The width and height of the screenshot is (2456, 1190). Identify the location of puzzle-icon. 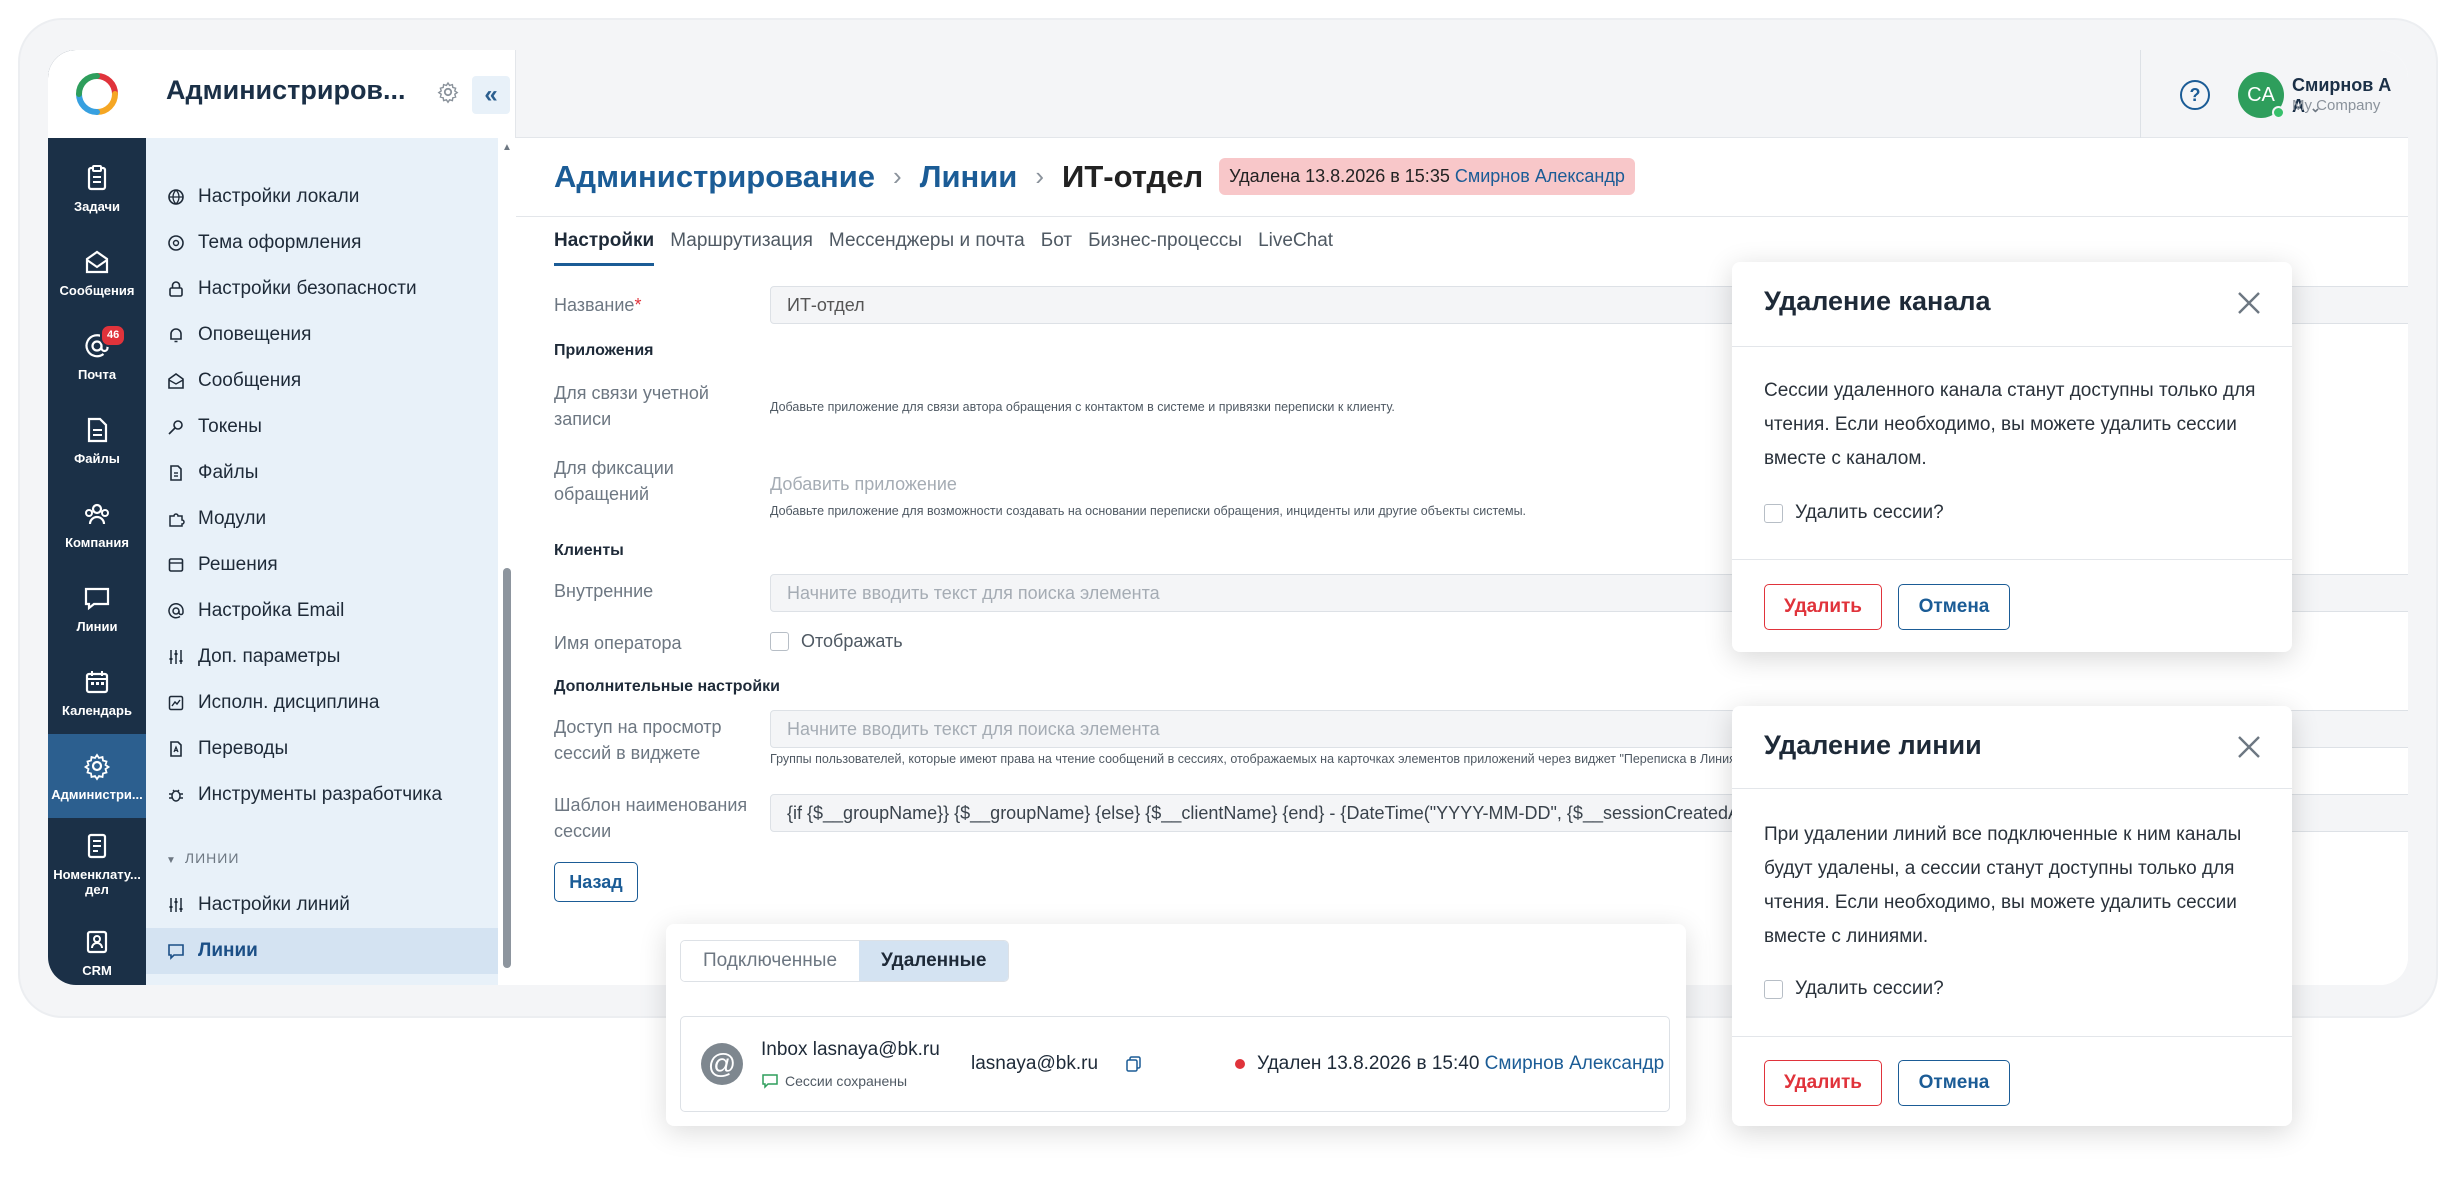
(176, 519).